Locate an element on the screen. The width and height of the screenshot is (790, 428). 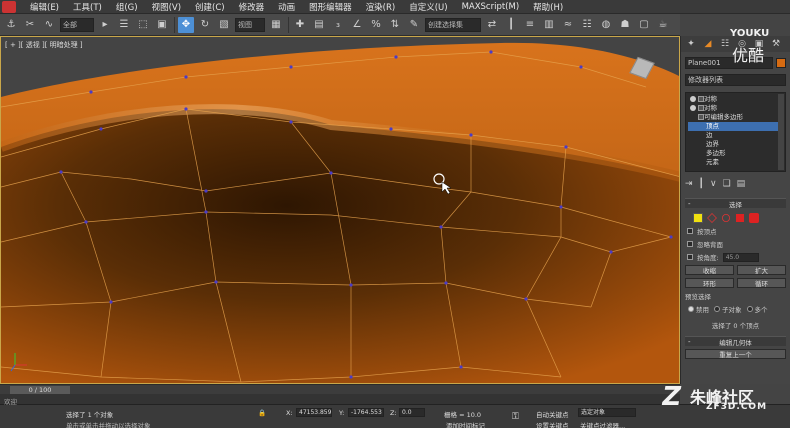
selection-rollout-header: - 选择 is located at coordinates (735, 203).